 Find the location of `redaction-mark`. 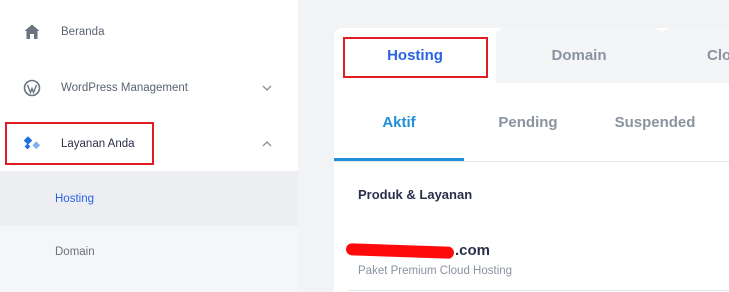

redaction-mark is located at coordinates (400, 251).